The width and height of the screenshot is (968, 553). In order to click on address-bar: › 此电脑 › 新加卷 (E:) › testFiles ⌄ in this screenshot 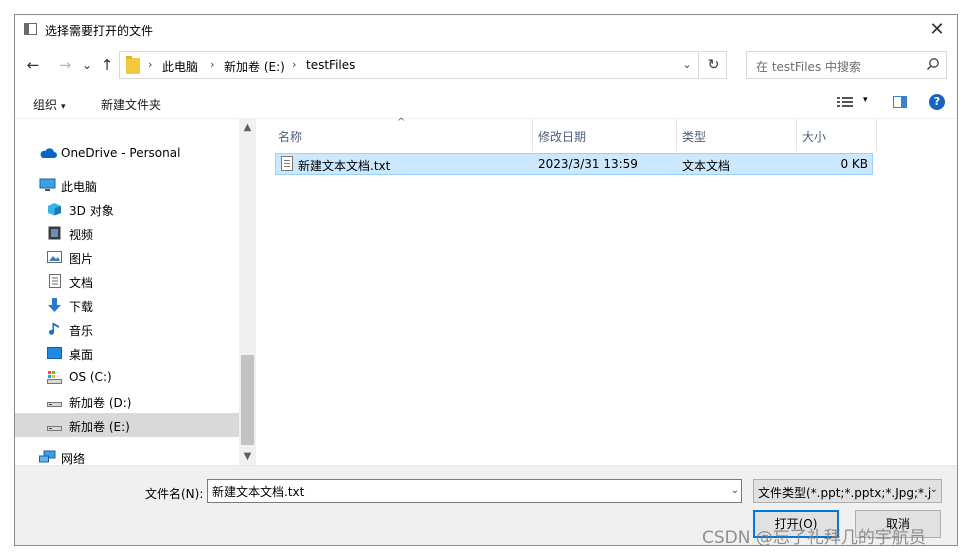, I will do `click(409, 65)`.